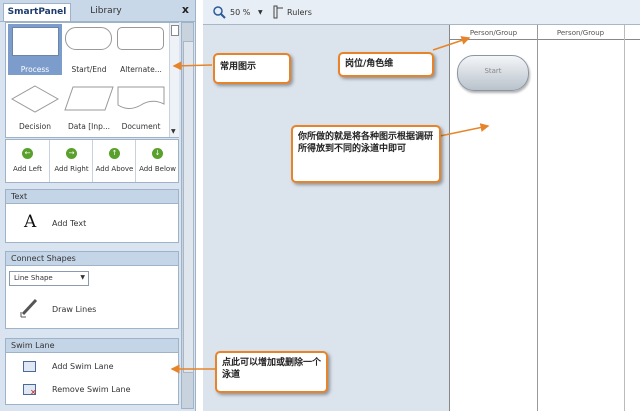 This screenshot has height=411, width=640. Describe the element at coordinates (366, 154) in the screenshot. I see `callout-place-shapes: 你所做的就是将各种图示根据调研所得放到不同的泳道中即可` at that location.